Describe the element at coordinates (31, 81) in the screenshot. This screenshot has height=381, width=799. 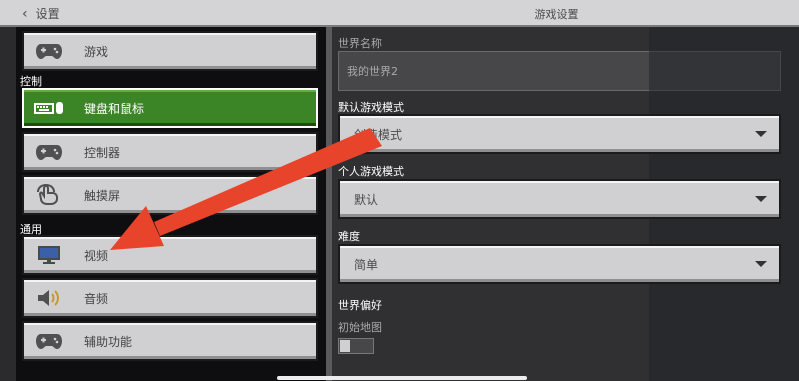
I see `section-label-controls: 控制` at that location.